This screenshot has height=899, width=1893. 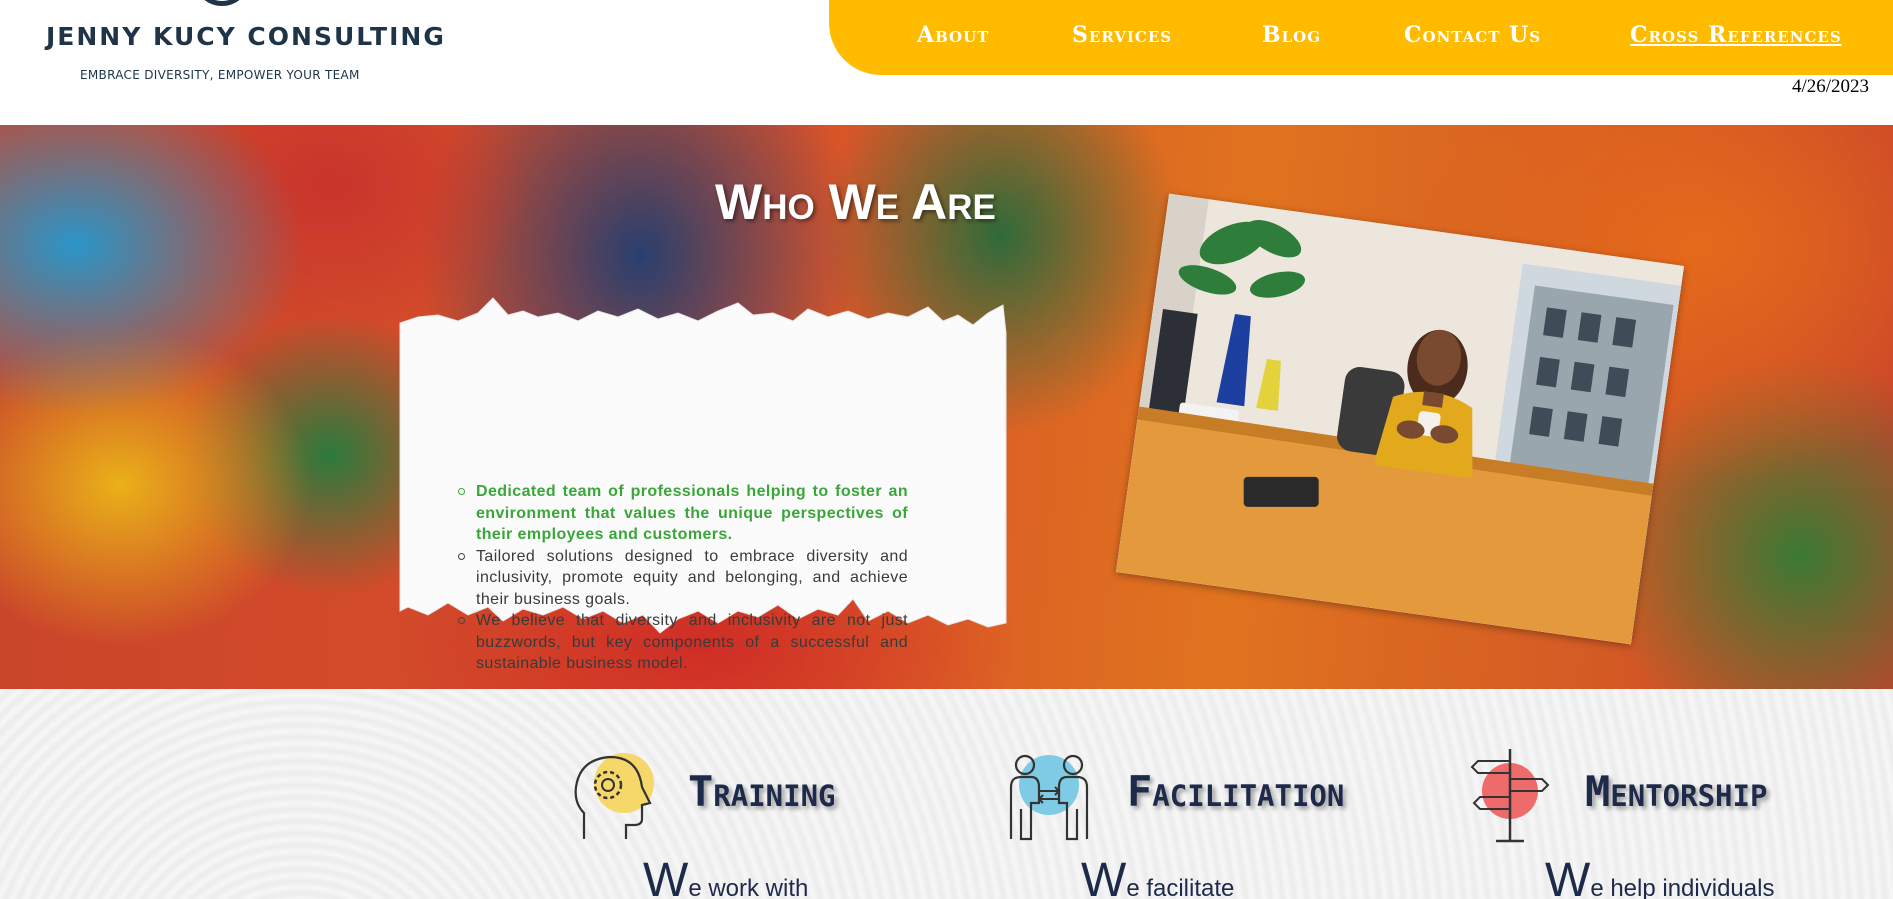 I want to click on service-text-facilitation: We facilitate, so click(x=1157, y=878).